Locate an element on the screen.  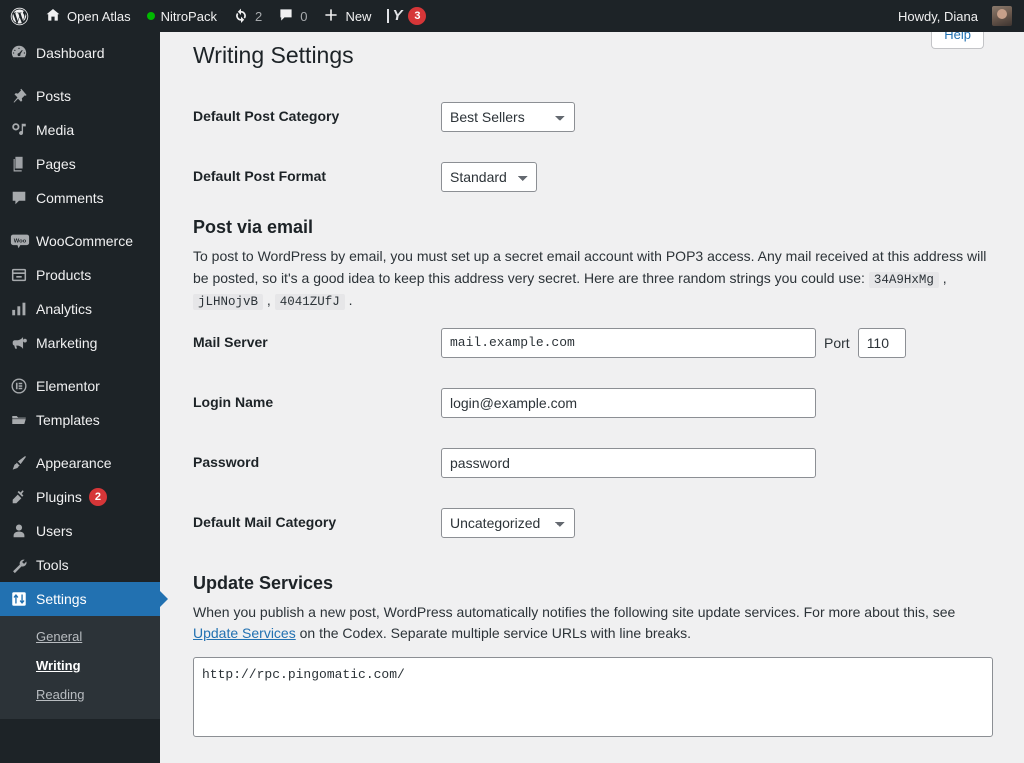
sidebar-item-templates: Templates is located at coordinates (80, 420).